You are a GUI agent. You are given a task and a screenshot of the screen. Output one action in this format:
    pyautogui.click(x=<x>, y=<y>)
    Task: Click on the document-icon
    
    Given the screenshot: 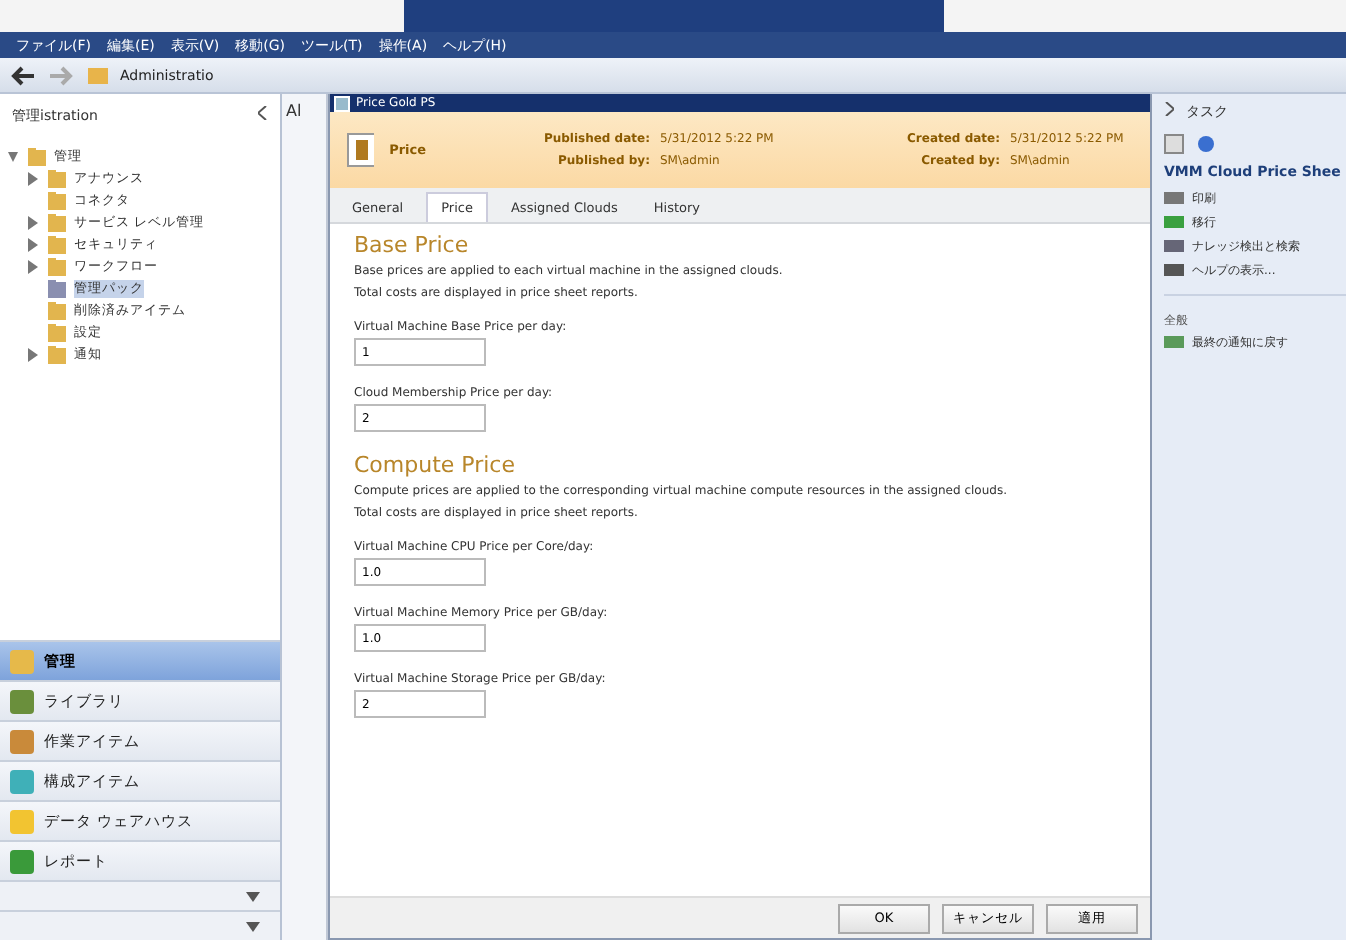 What is the action you would take?
    pyautogui.click(x=360, y=150)
    